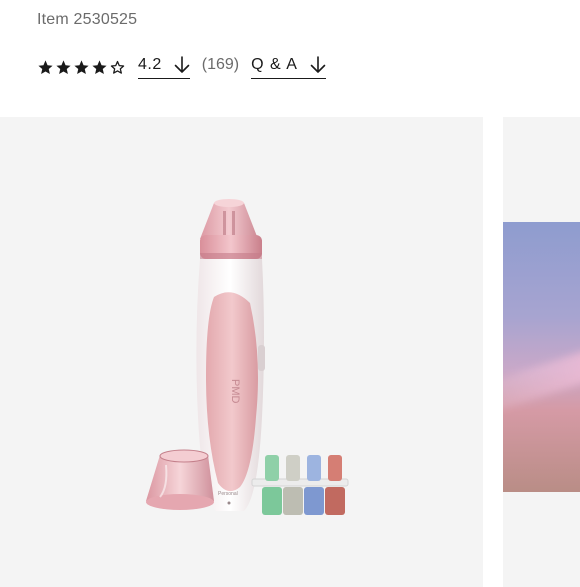 Image resolution: width=580 pixels, height=587 pixels. I want to click on star-rating, so click(81, 67).